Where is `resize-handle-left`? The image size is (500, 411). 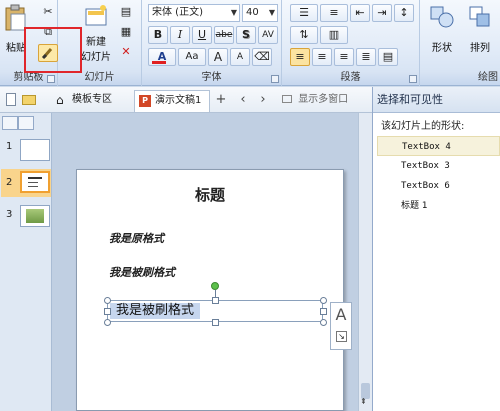
resize-handle-left is located at coordinates (107, 311).